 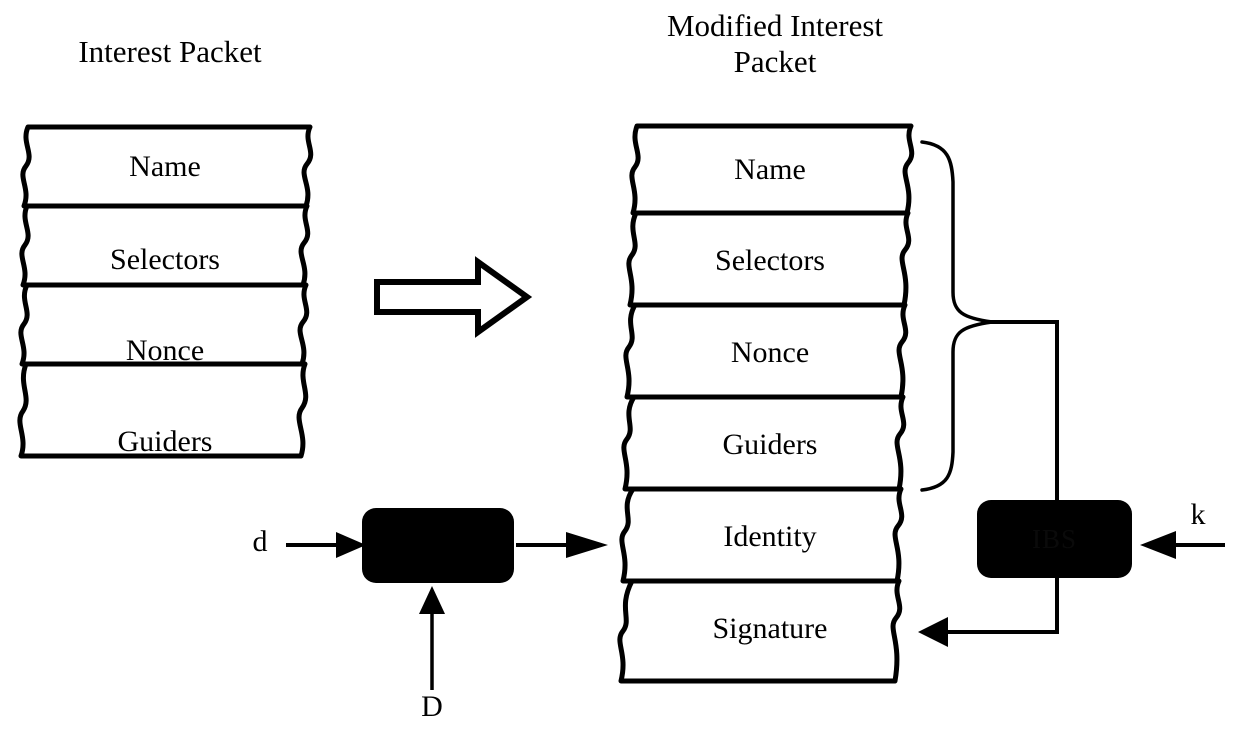 I want to click on box-to-packet-arrow-icon, so click(x=562, y=545).